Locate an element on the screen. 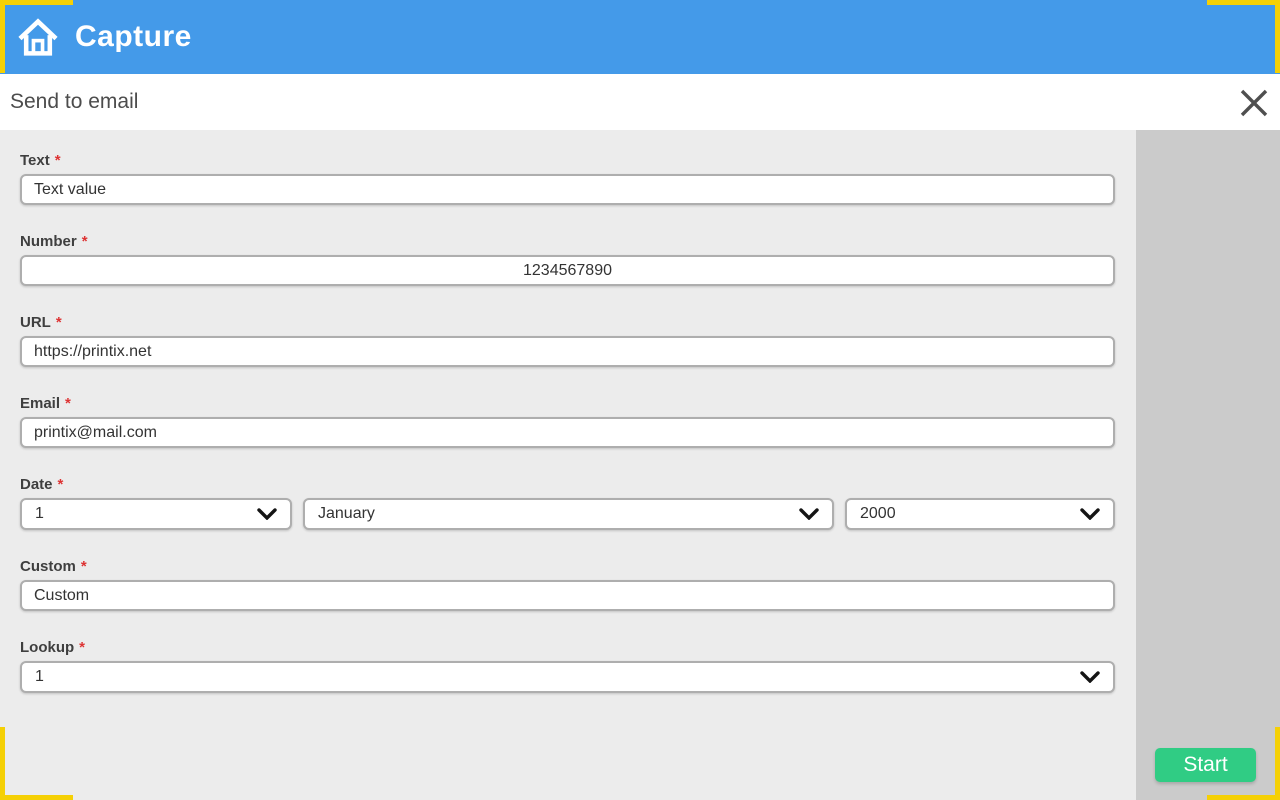  field-label: Date * is located at coordinates (567, 484).